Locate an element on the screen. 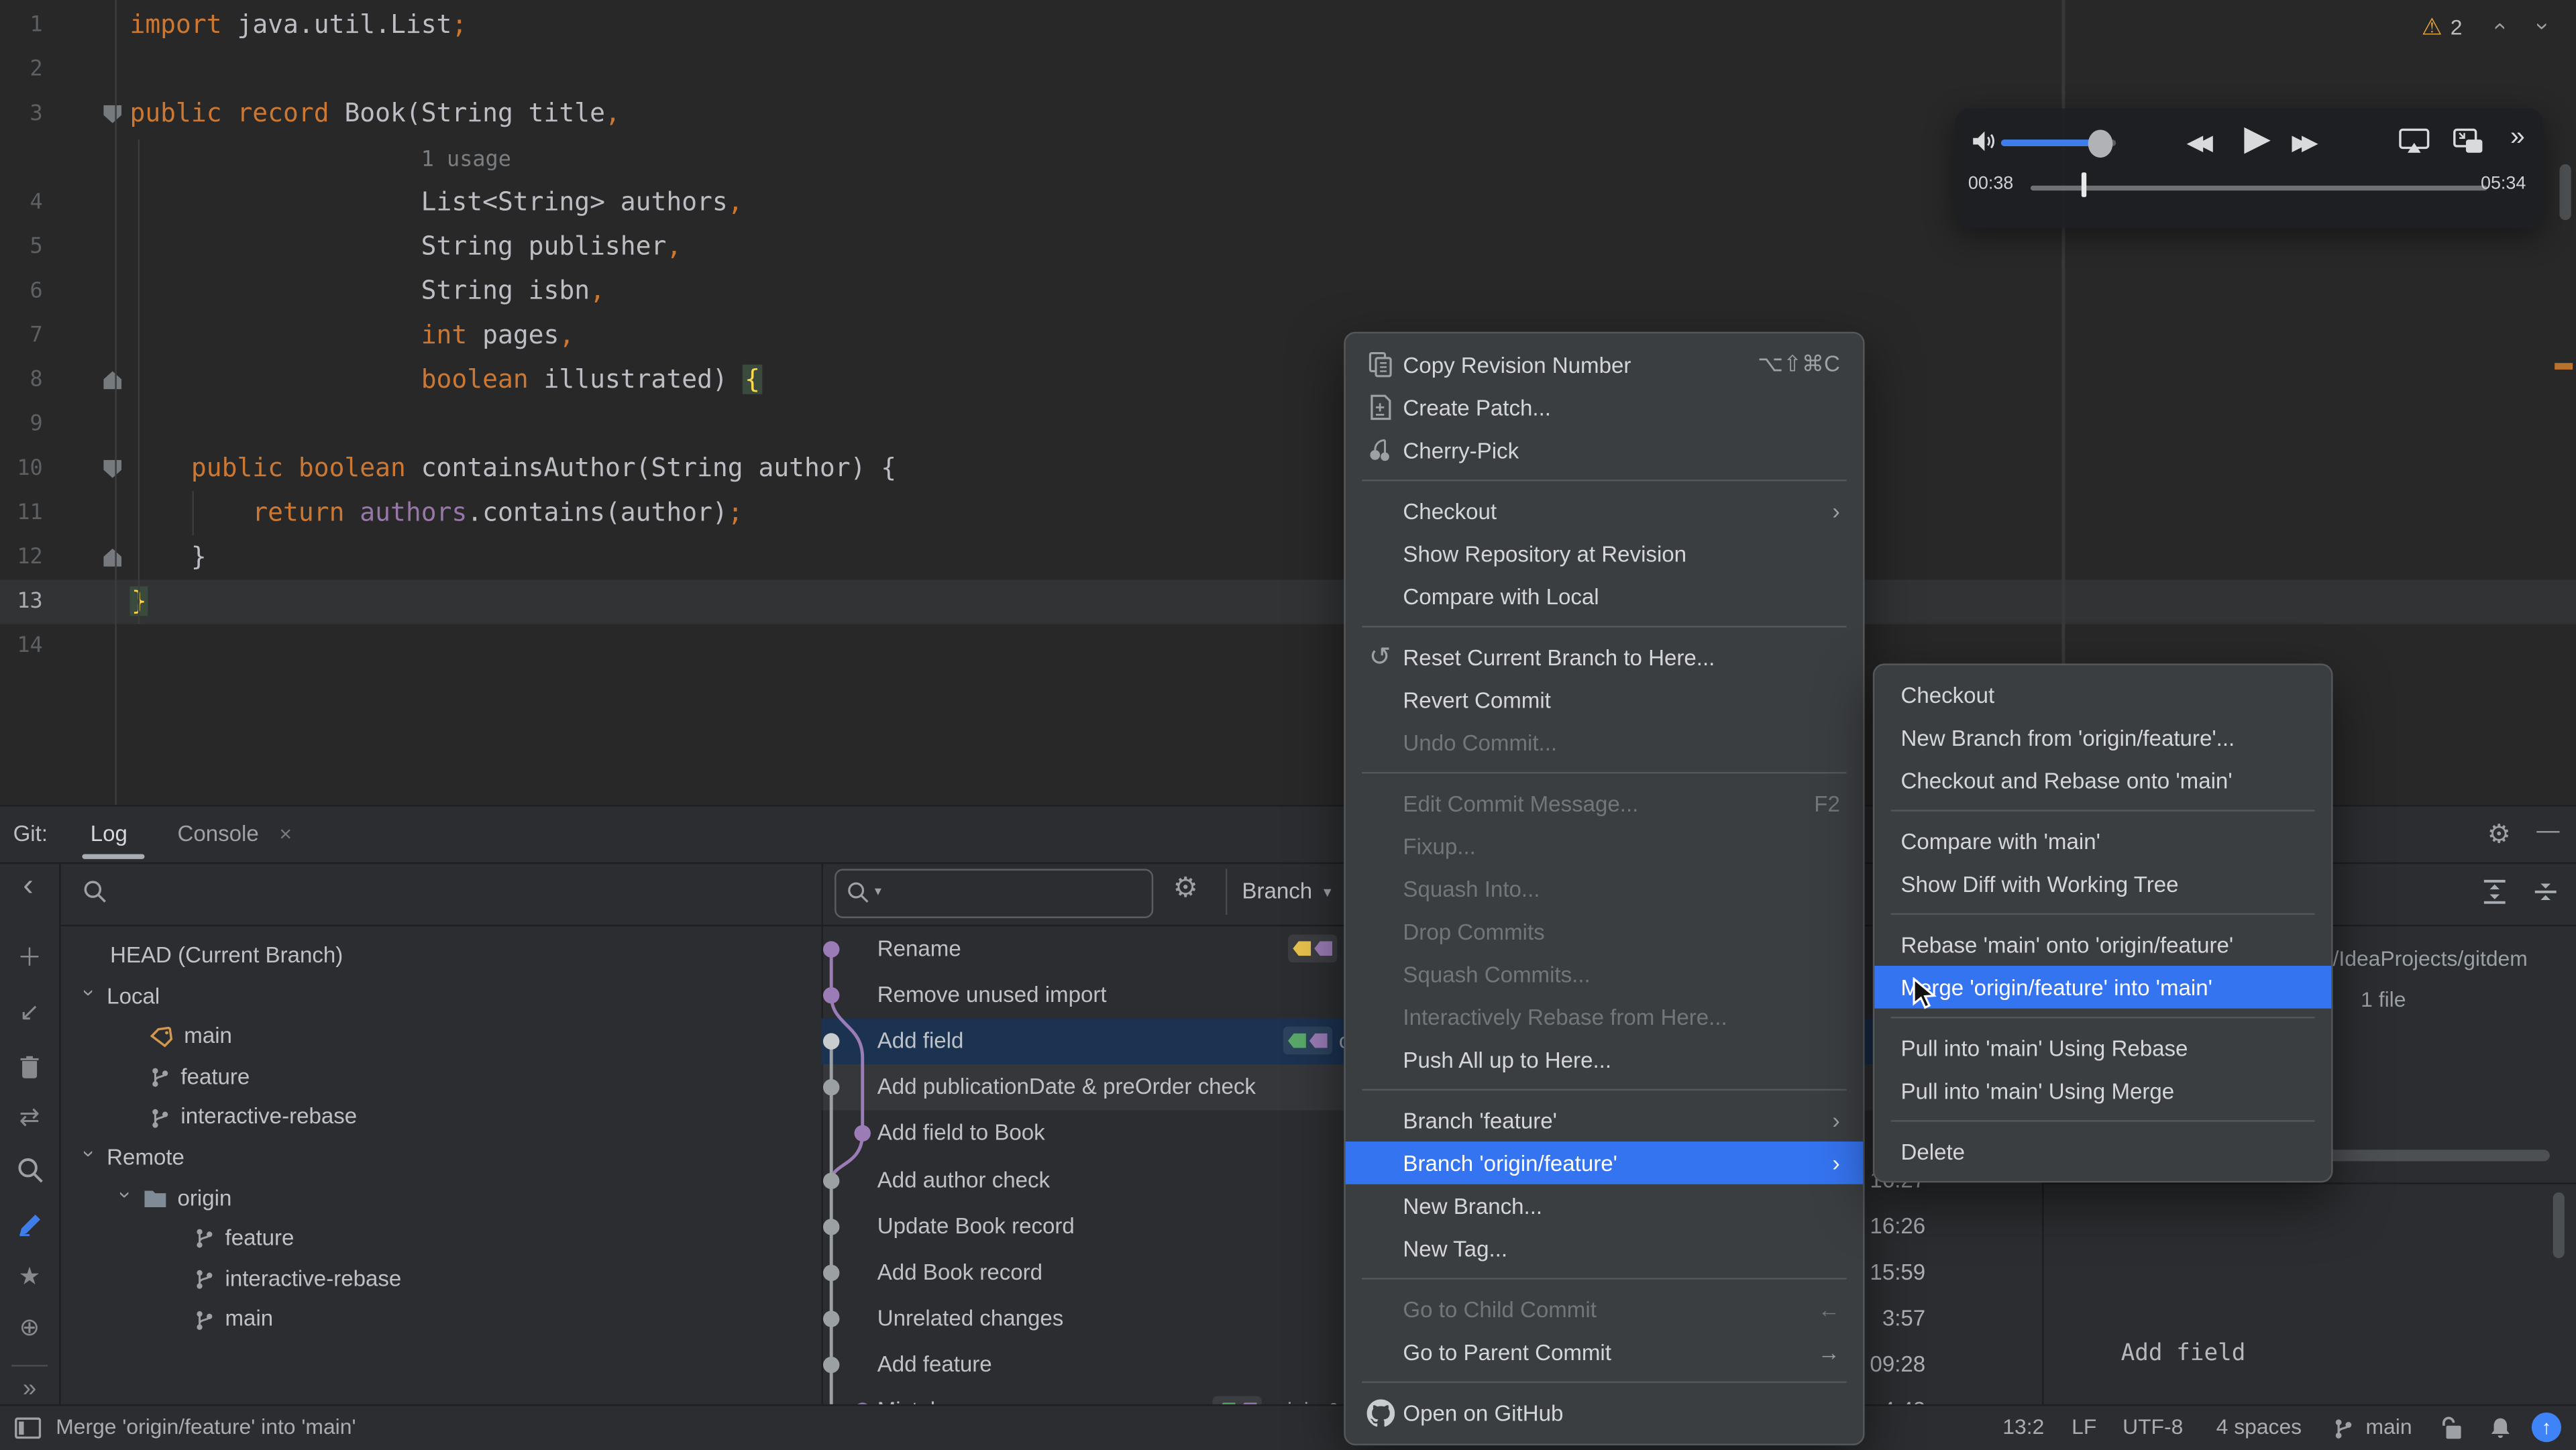 Image resolution: width=2576 pixels, height=1450 pixels. menu-item-branch-origin-feature: Branch 'origin/feature' › is located at coordinates (1604, 1162).